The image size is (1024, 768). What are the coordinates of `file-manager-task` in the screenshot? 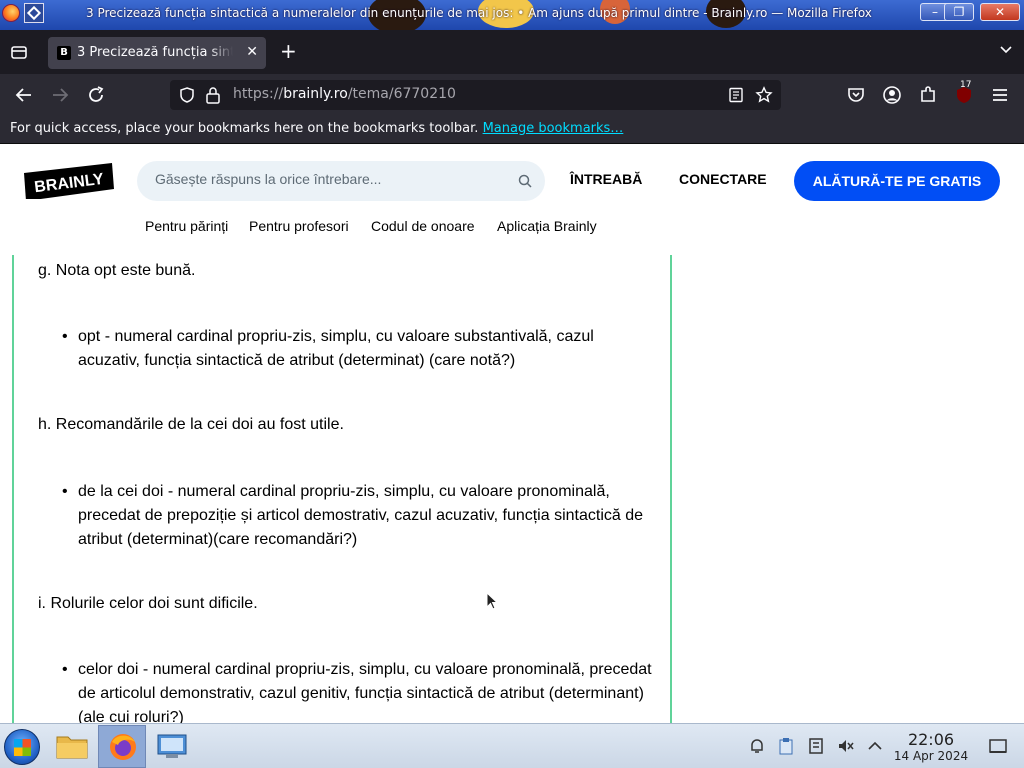 It's located at (72, 746).